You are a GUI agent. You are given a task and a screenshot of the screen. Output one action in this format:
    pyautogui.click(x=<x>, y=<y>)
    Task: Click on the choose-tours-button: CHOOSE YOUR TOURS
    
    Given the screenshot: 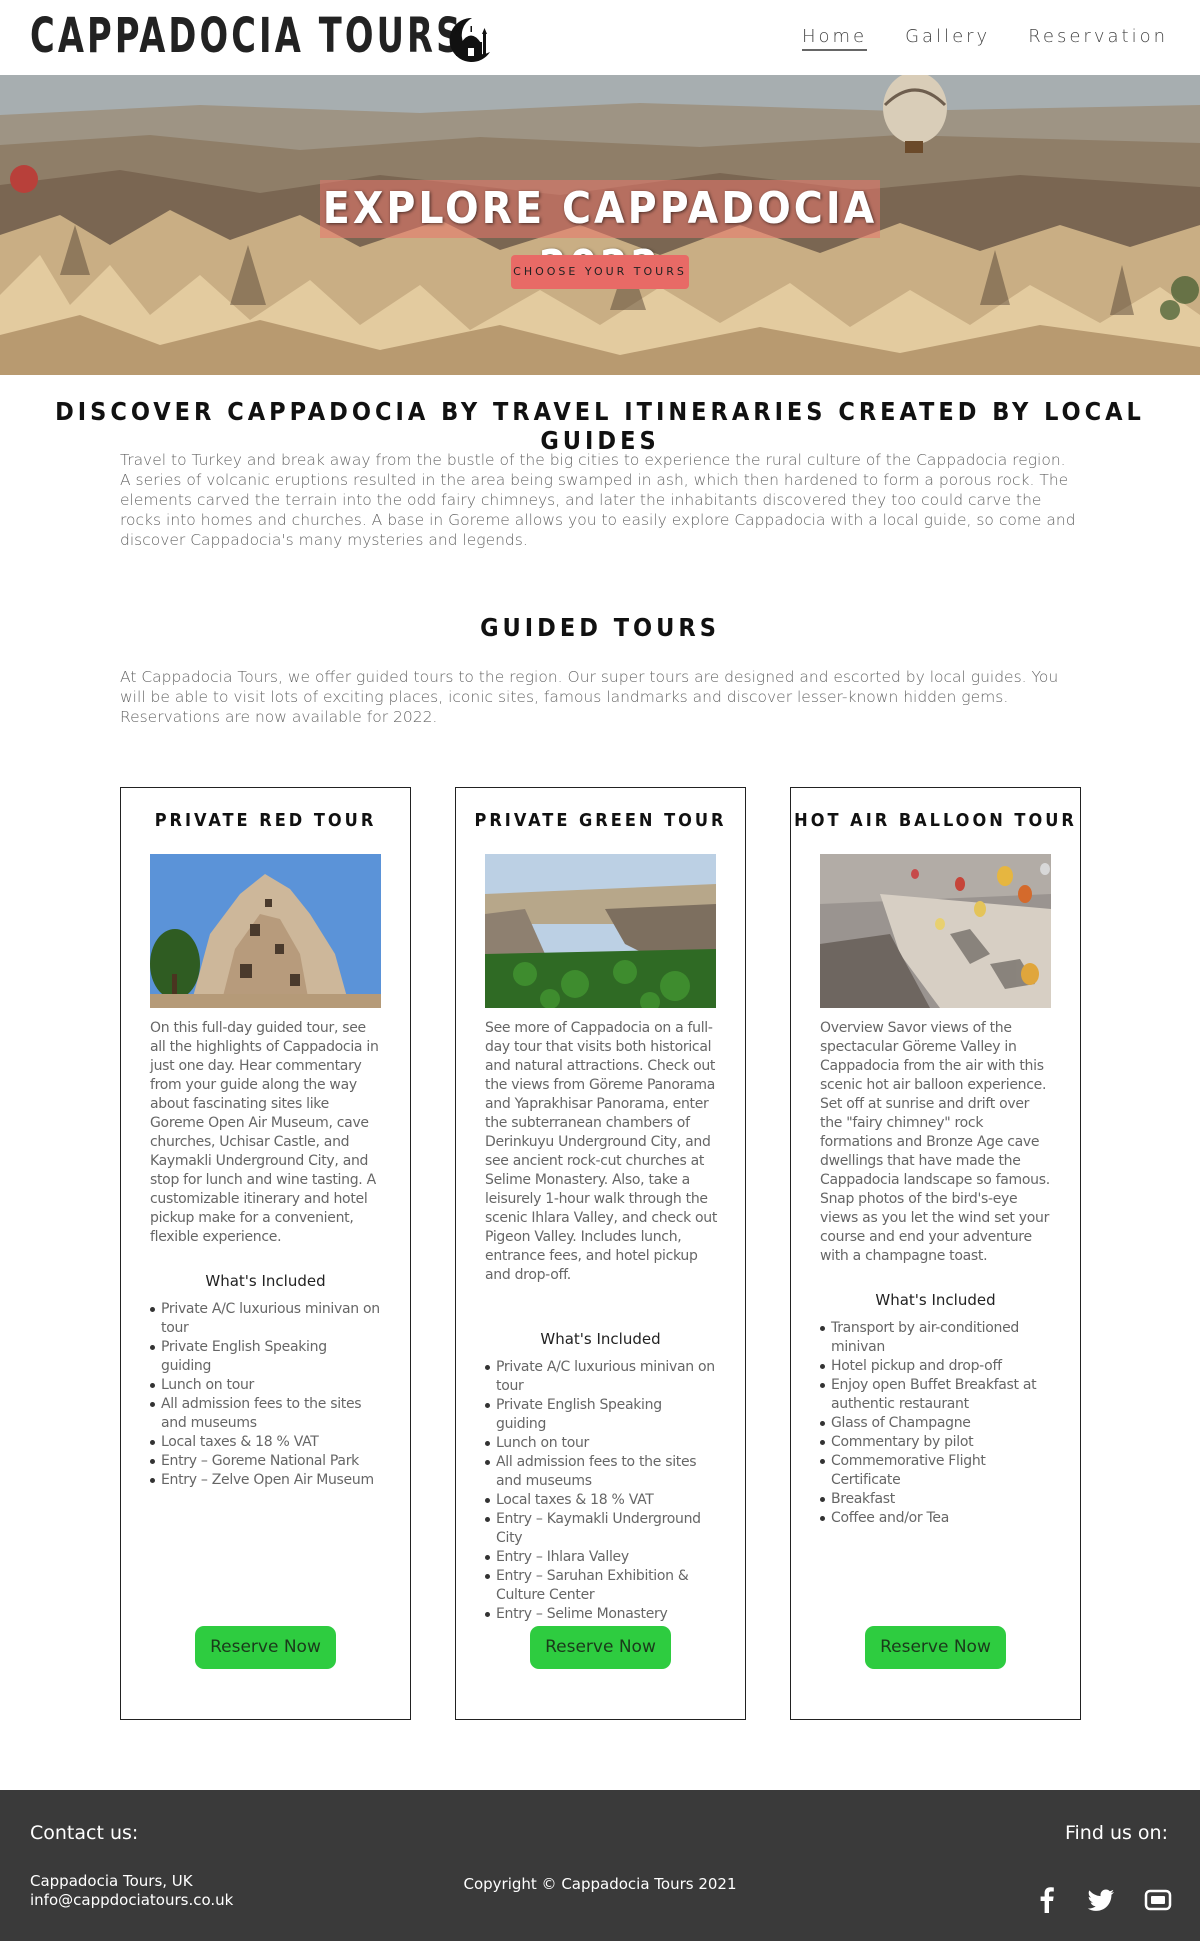 What is the action you would take?
    pyautogui.click(x=600, y=272)
    